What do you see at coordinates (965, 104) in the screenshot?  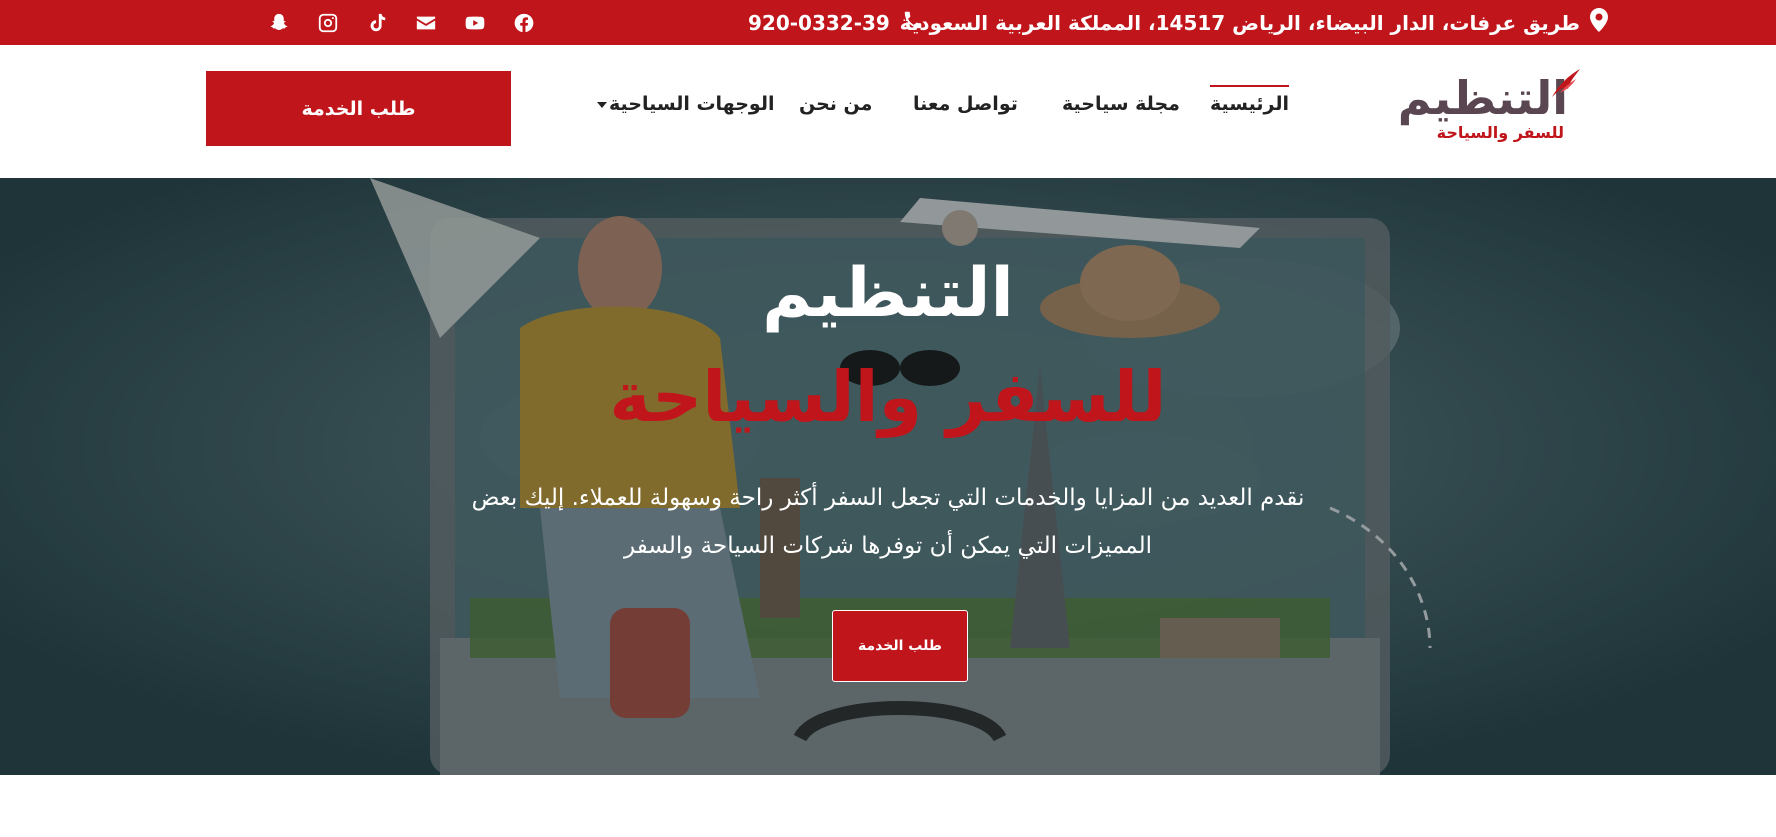 I see `nav-contact: تواصل معنا` at bounding box center [965, 104].